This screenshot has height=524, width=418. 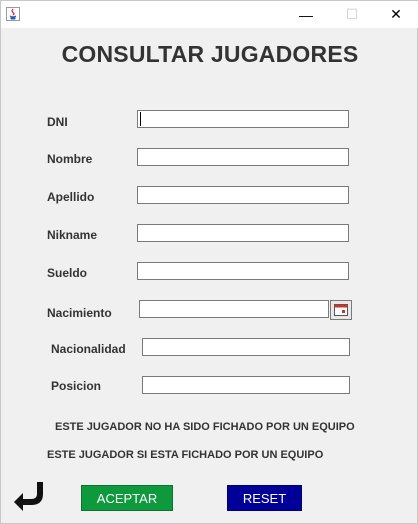 I want to click on nikname-input, so click(x=243, y=233).